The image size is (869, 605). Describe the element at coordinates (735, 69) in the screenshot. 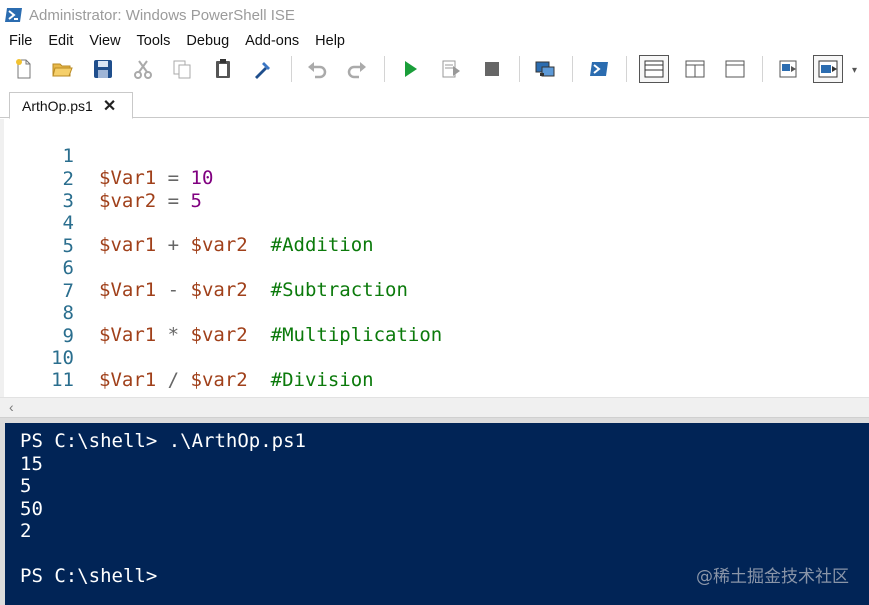

I see `show-script-pane-maximized-icon` at that location.